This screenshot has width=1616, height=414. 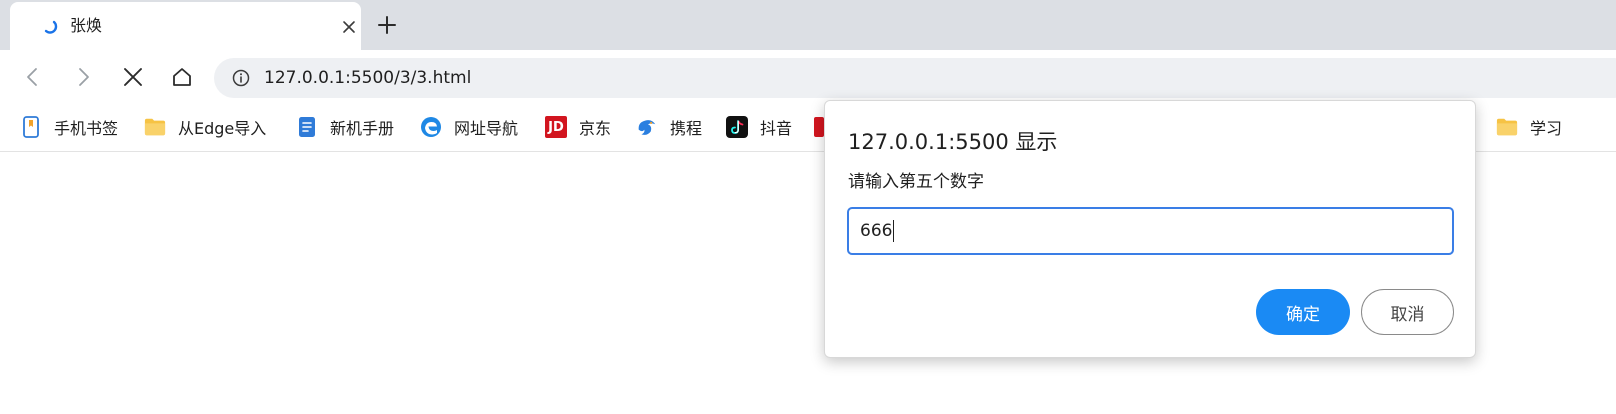 I want to click on forward-button, so click(x=83, y=77).